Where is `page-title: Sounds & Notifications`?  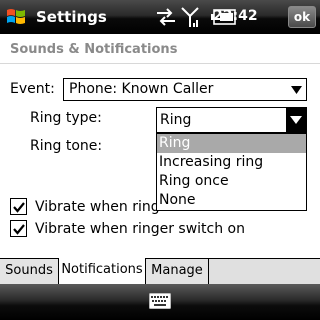
page-title: Sounds & Notifications is located at coordinates (94, 49).